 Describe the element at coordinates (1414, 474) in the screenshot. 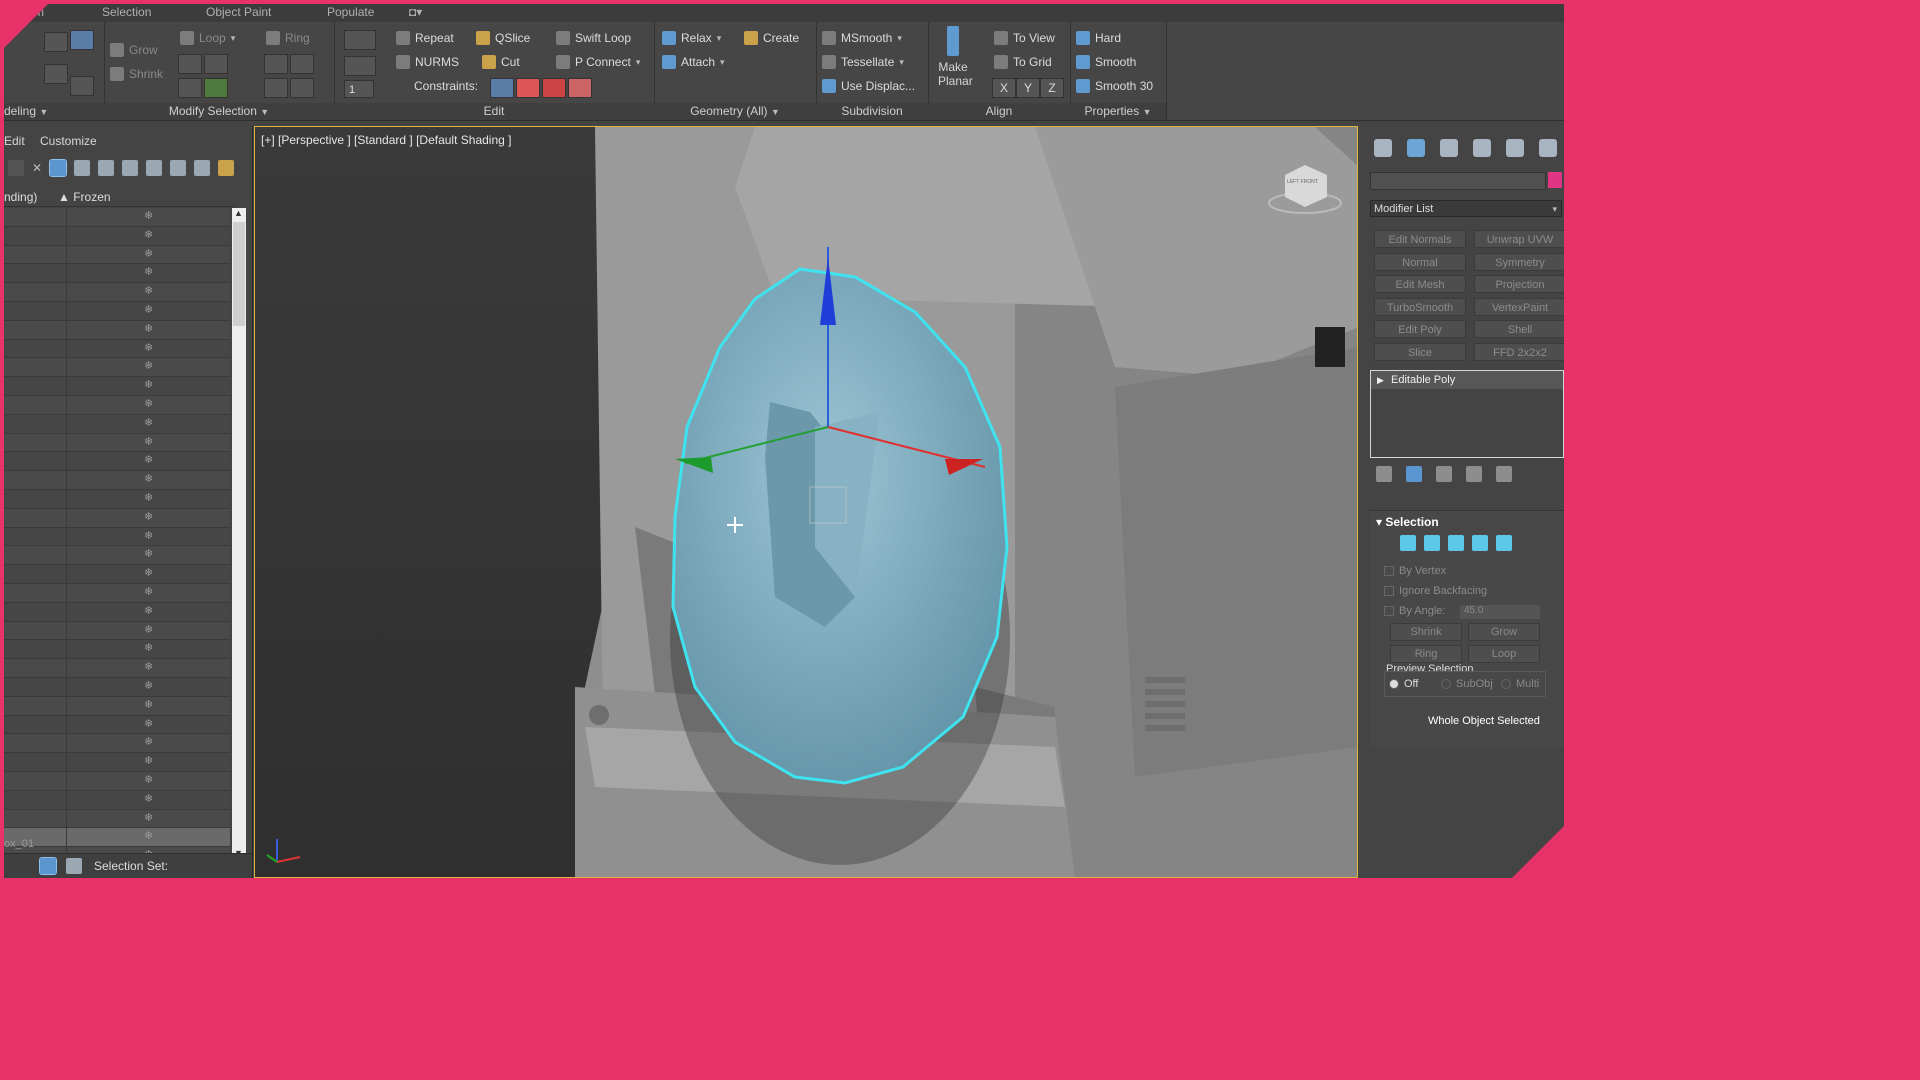

I see `show-end-result-icon` at that location.